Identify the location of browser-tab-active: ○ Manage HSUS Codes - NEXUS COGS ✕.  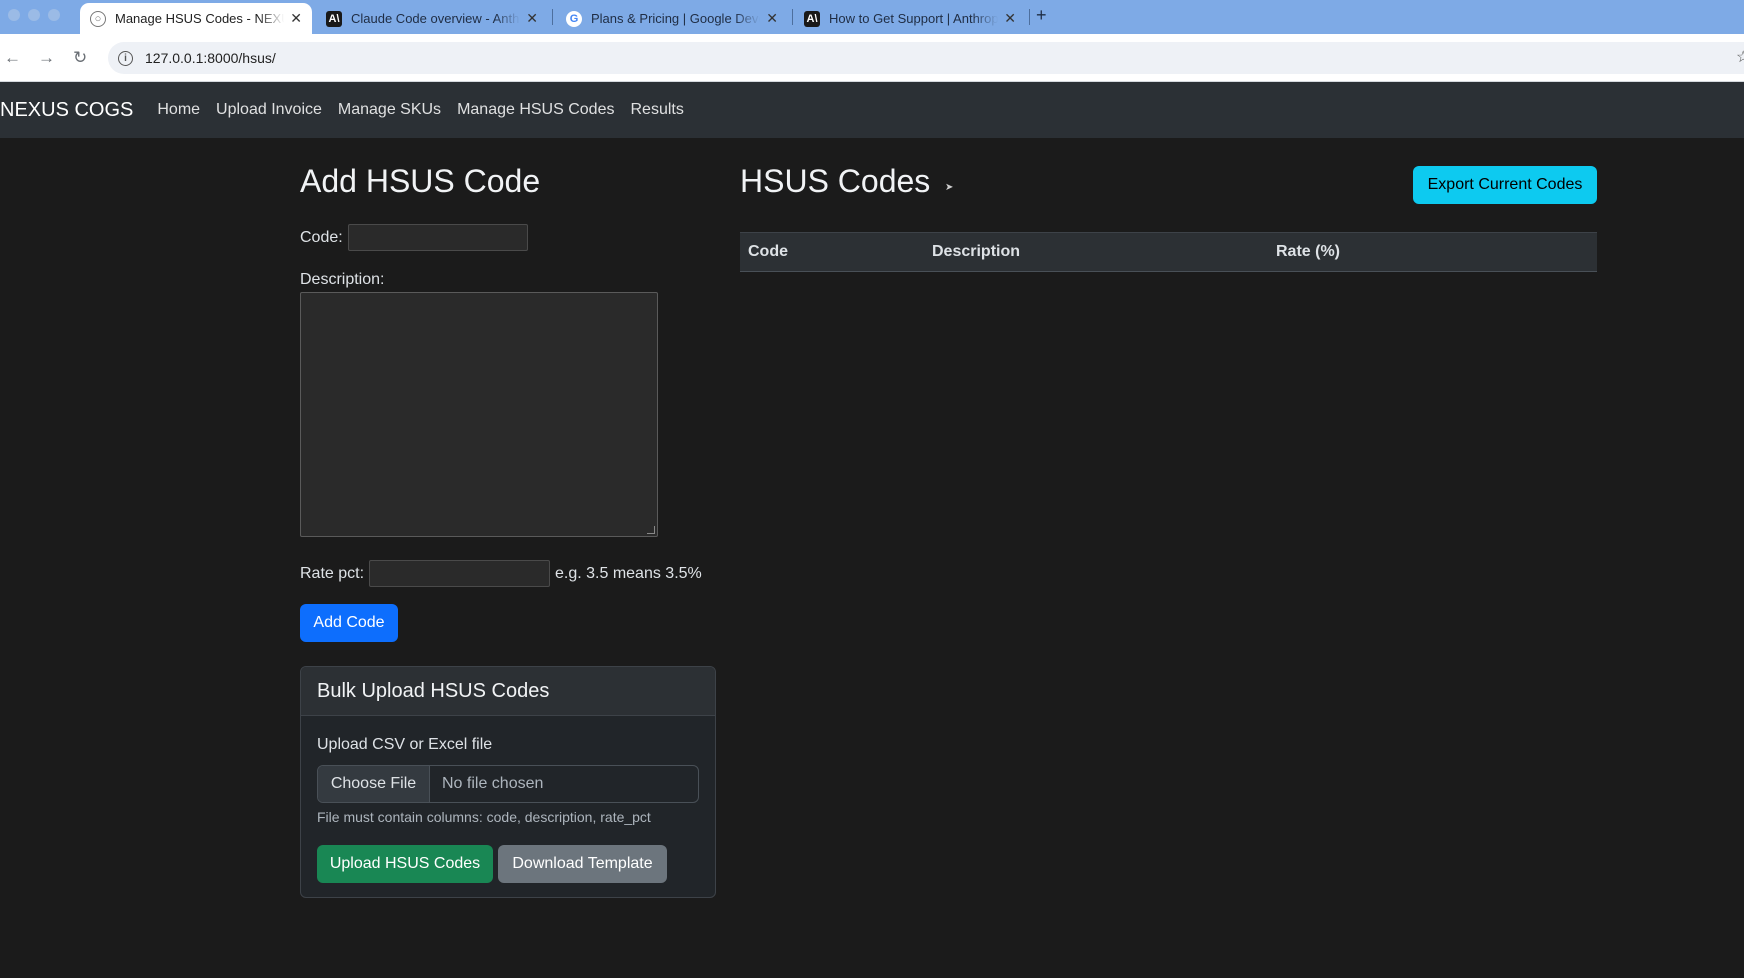
(196, 18).